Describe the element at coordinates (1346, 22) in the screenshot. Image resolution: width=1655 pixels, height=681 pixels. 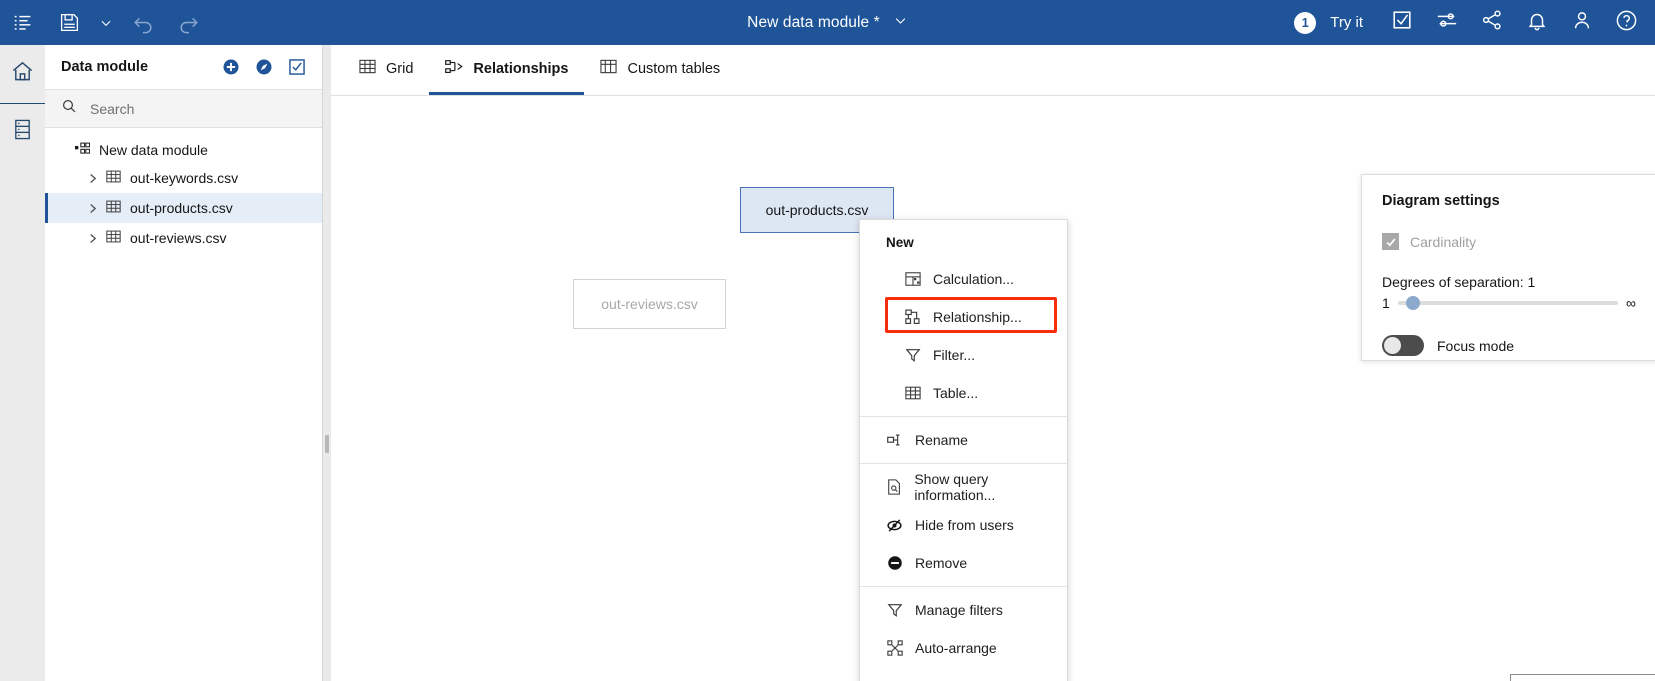
I see `try-it-button: Try it` at that location.